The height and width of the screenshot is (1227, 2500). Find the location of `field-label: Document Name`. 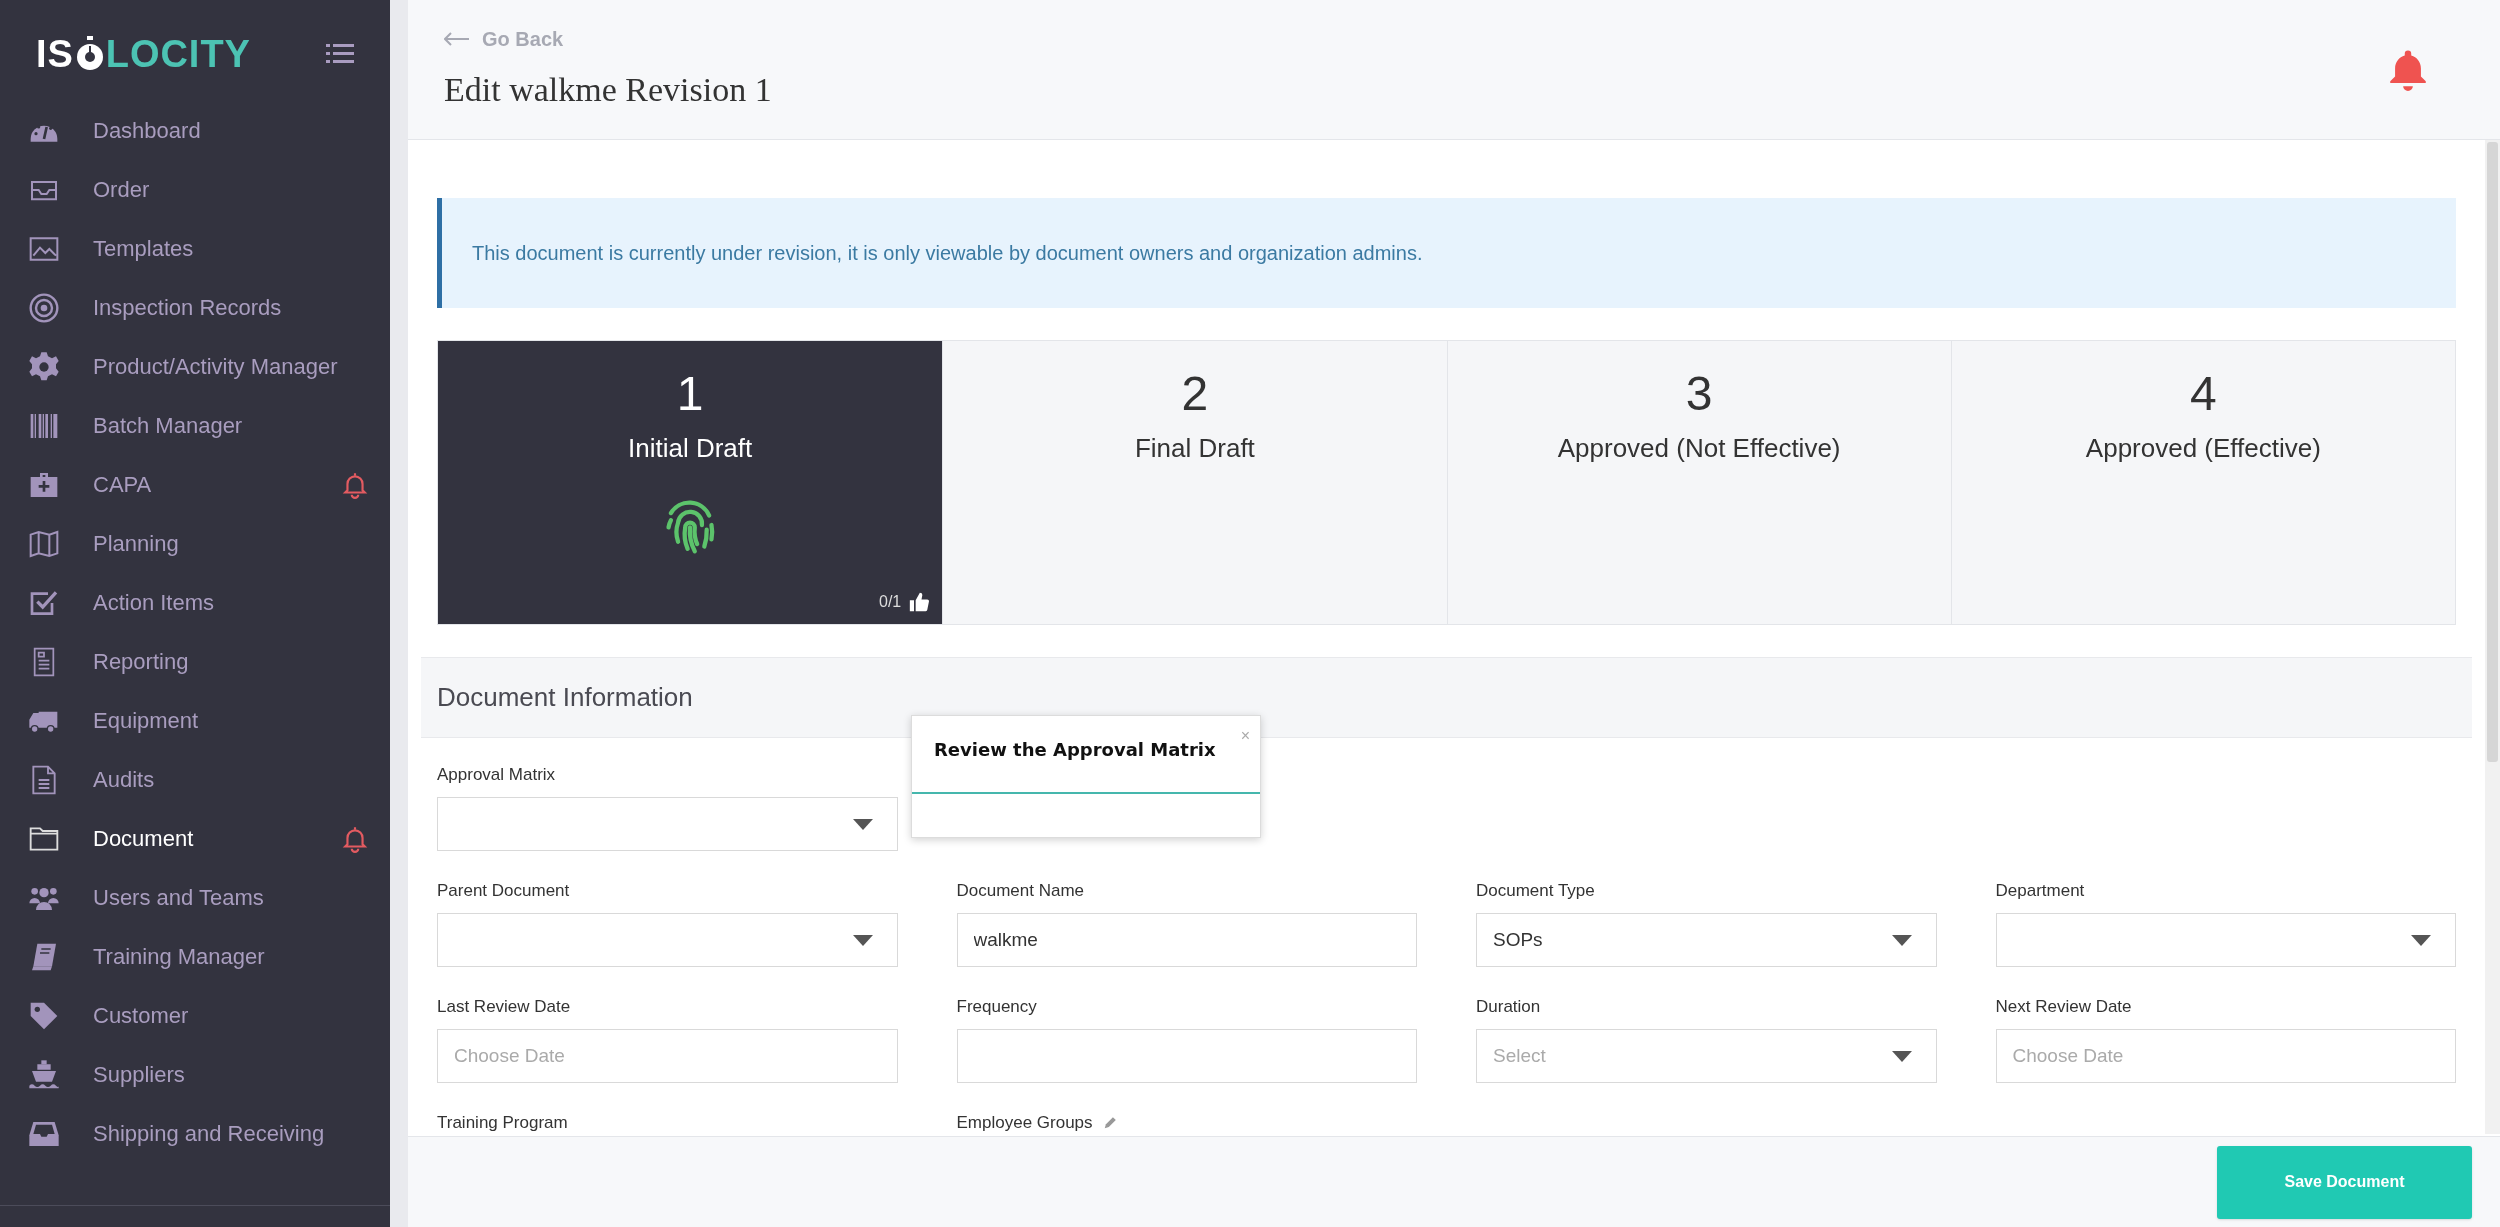

field-label: Document Name is located at coordinates (1020, 891).